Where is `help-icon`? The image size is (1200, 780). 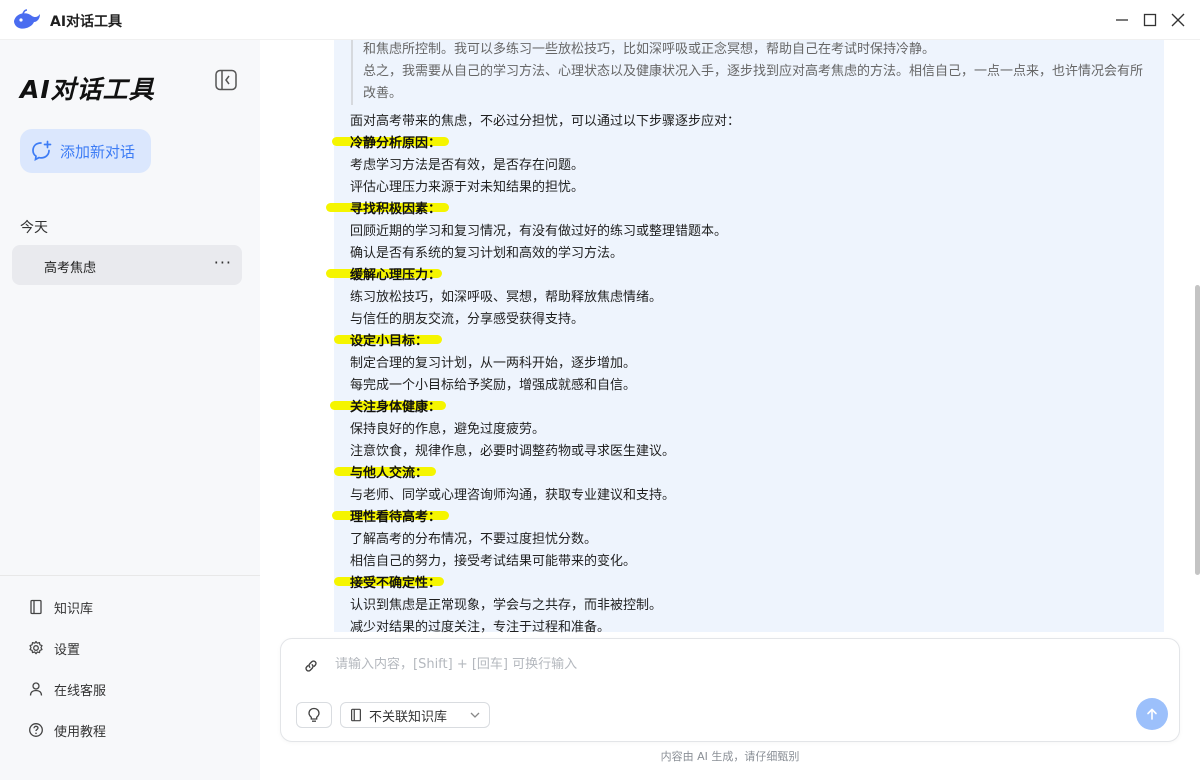
help-icon is located at coordinates (36, 730).